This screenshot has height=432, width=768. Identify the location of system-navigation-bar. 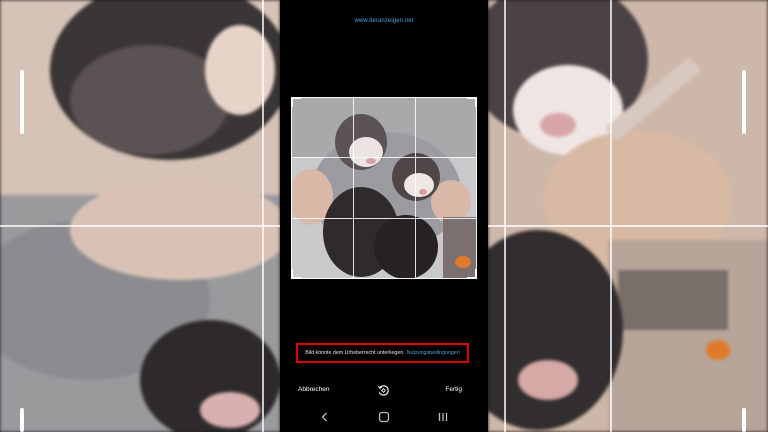
(384, 417).